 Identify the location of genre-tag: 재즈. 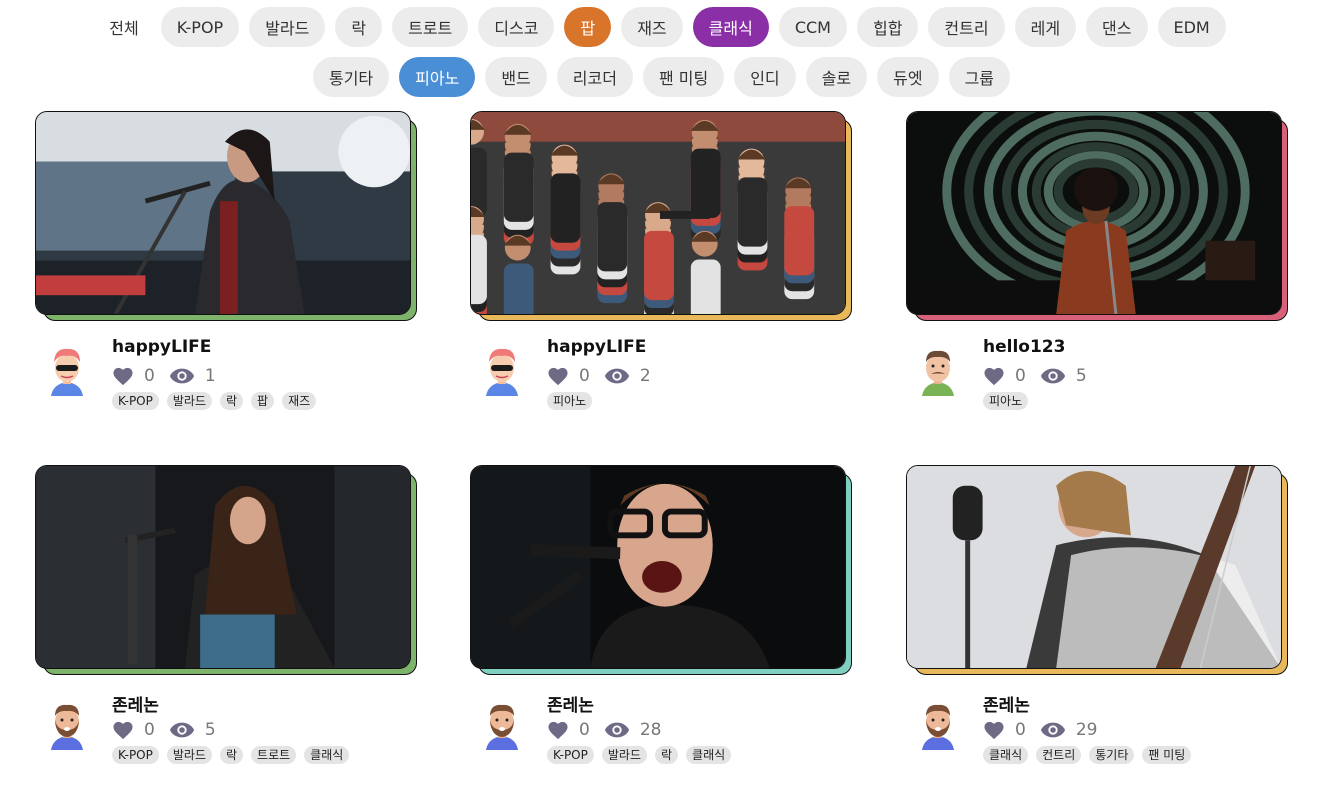
(299, 401).